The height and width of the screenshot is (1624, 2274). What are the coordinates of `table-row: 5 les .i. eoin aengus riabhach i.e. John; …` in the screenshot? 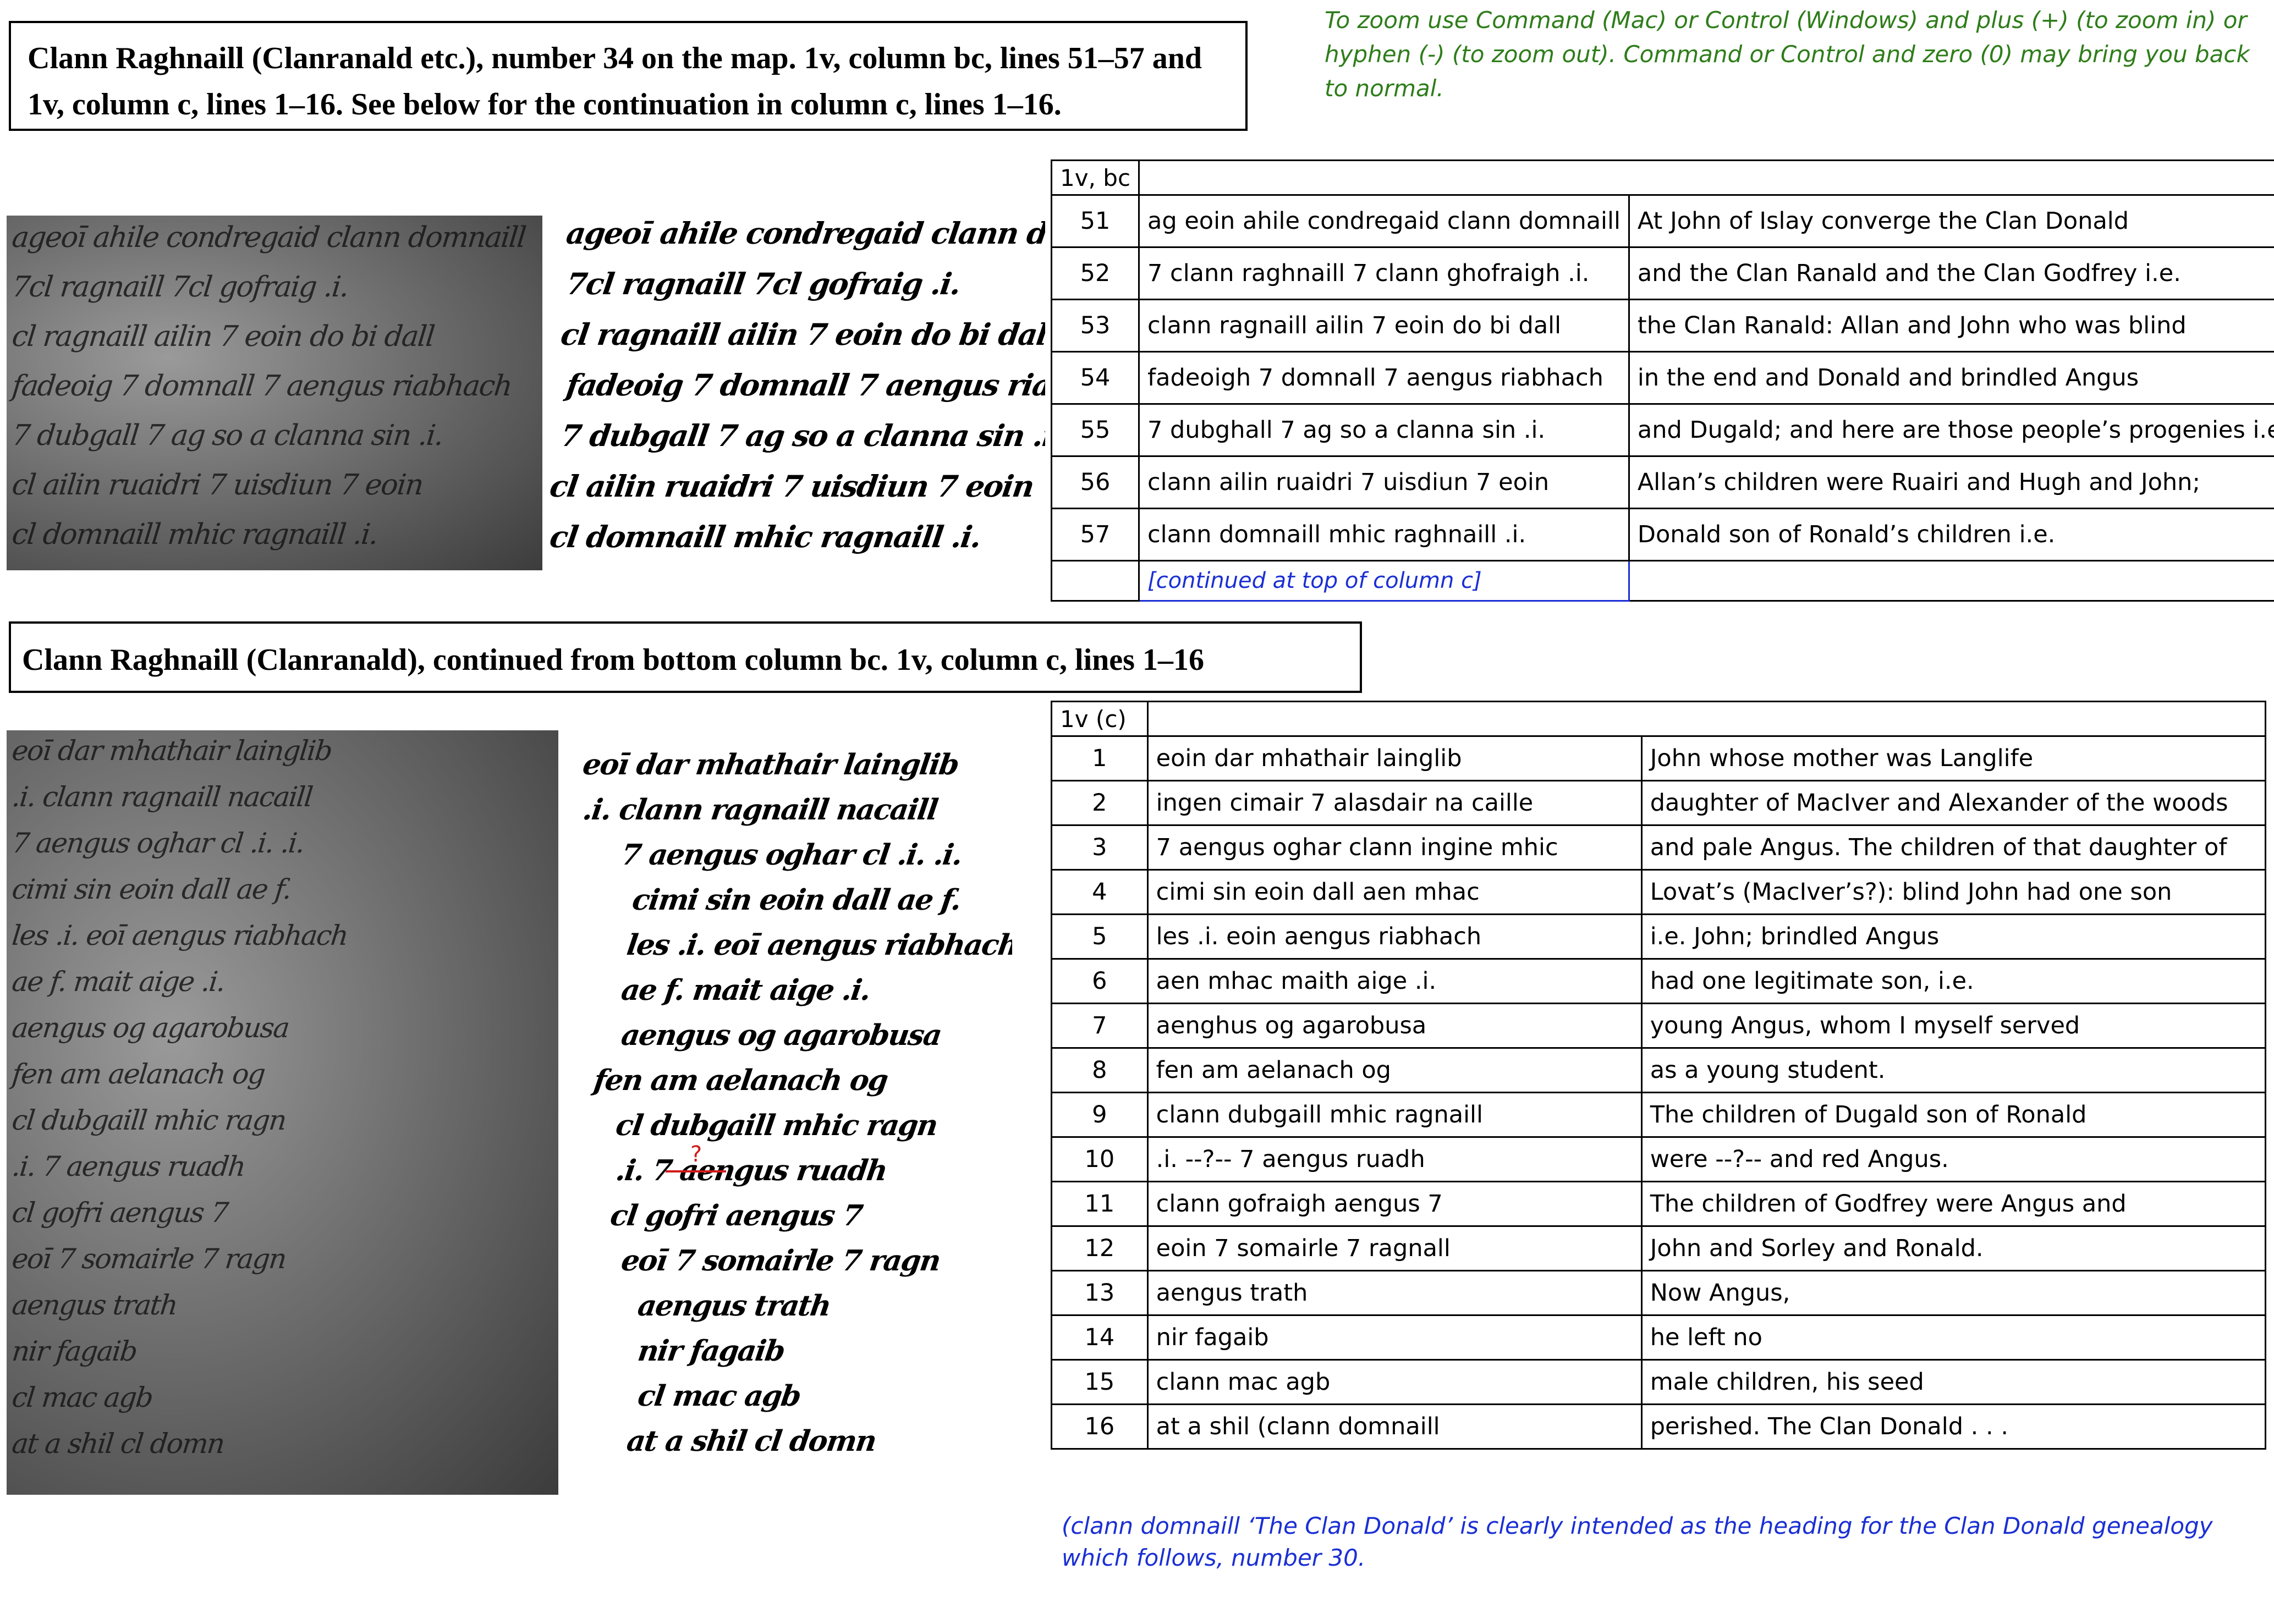 It's located at (1659, 936).